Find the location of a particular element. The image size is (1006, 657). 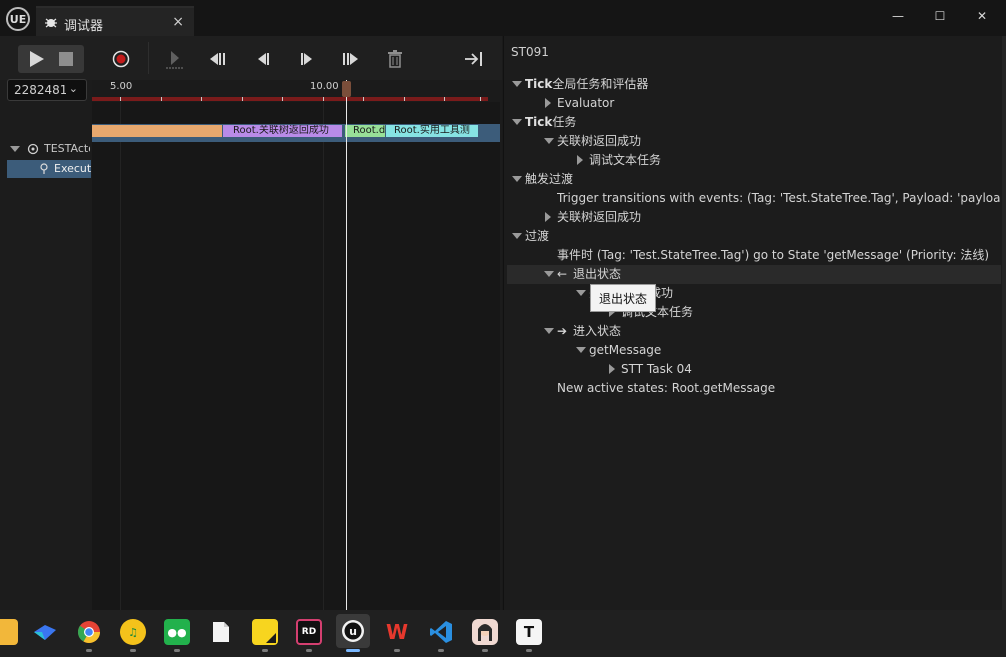

tree-row-label: 触发过渡 is located at coordinates (549, 179).